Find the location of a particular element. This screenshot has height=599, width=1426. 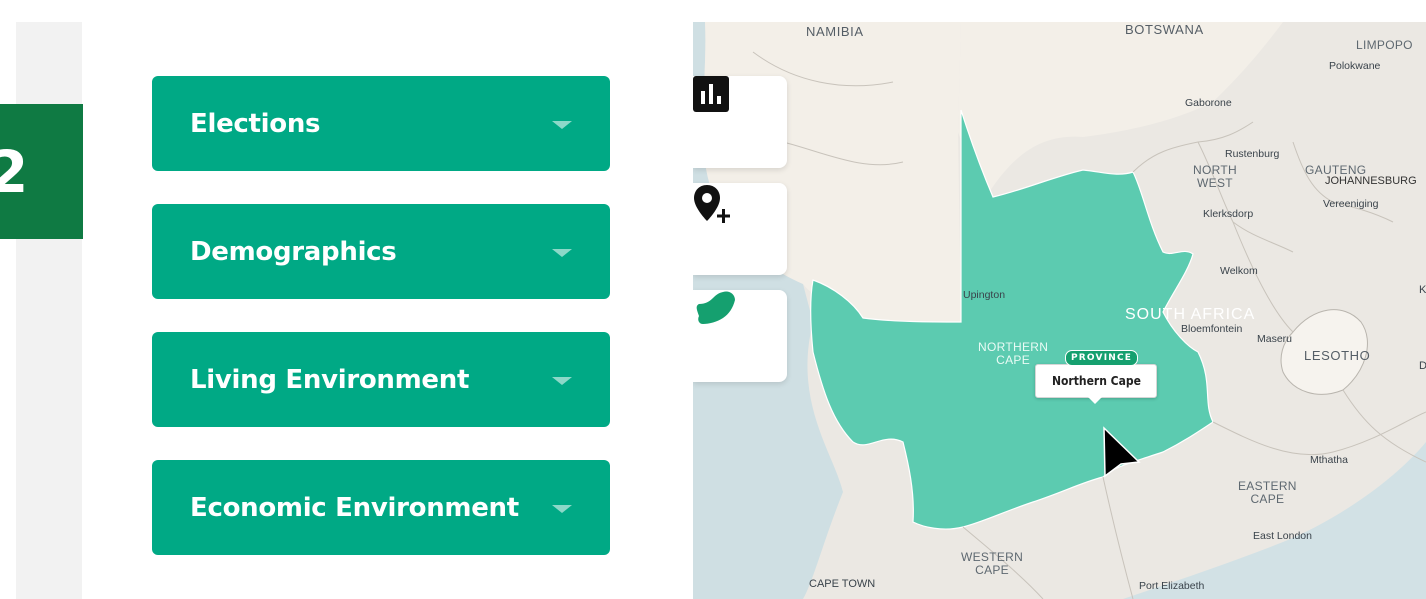

category-economic-environment-dropdown: Economic Environment is located at coordinates (381, 507).